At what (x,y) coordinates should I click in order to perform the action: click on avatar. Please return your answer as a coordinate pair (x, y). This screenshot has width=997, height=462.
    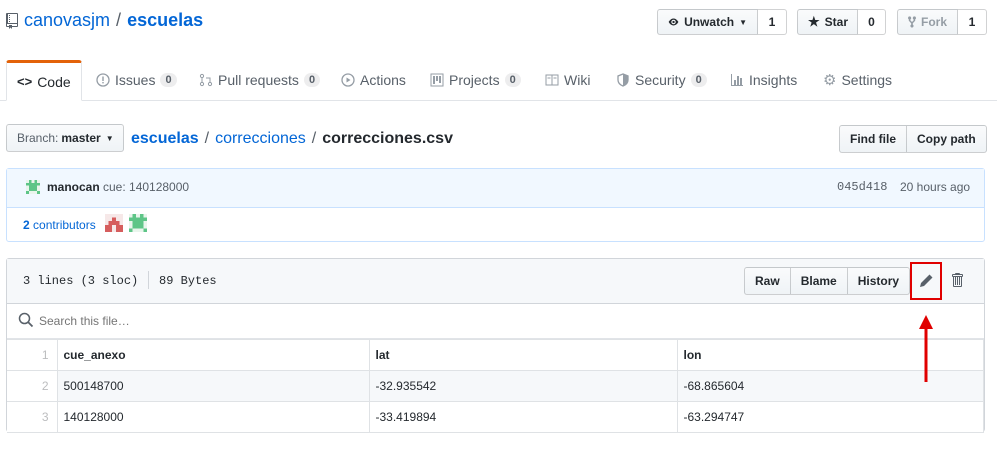
    Looking at the image, I should click on (33, 187).